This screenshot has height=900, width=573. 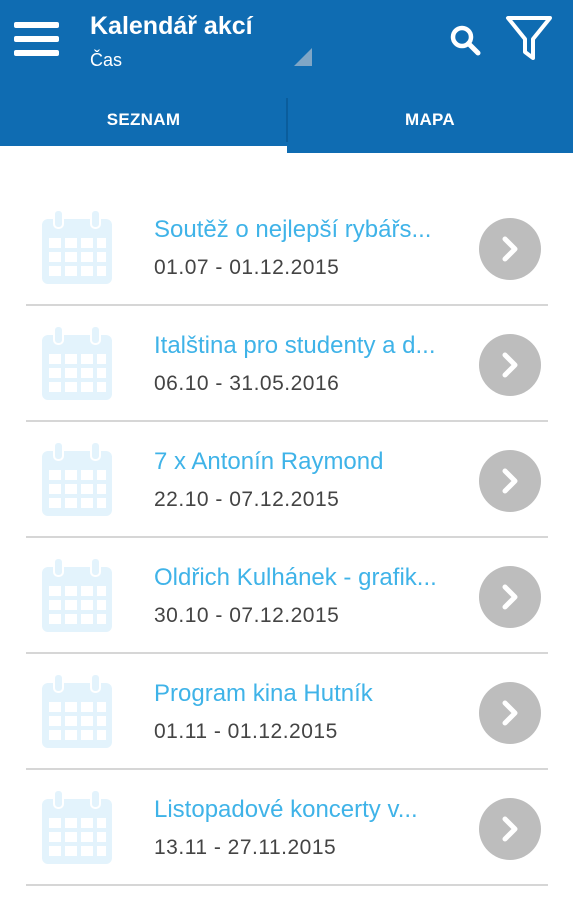 I want to click on tab-seznam-label: SEZNAM, so click(x=143, y=119).